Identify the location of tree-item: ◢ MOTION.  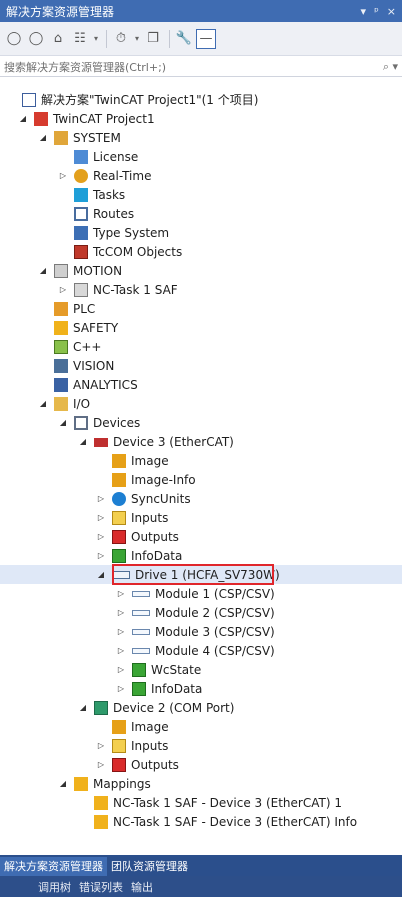
(201, 270).